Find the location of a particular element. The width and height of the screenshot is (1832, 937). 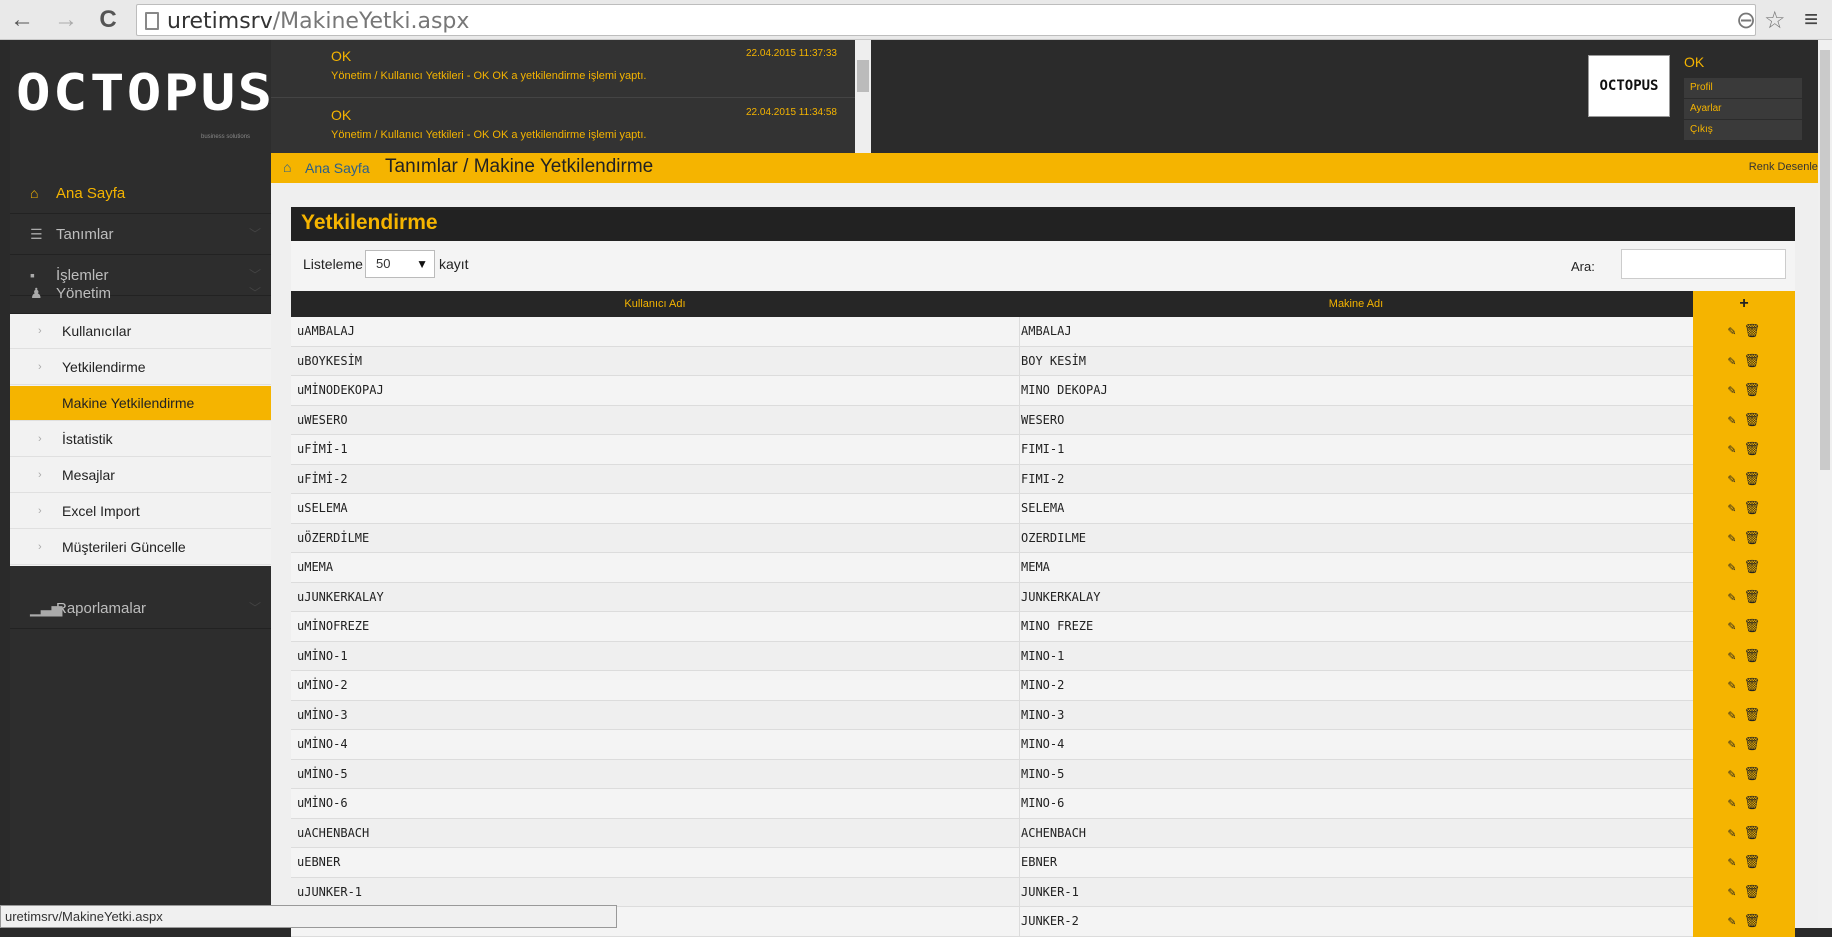

column-header-user: Kullanıcı Adı is located at coordinates (655, 304).